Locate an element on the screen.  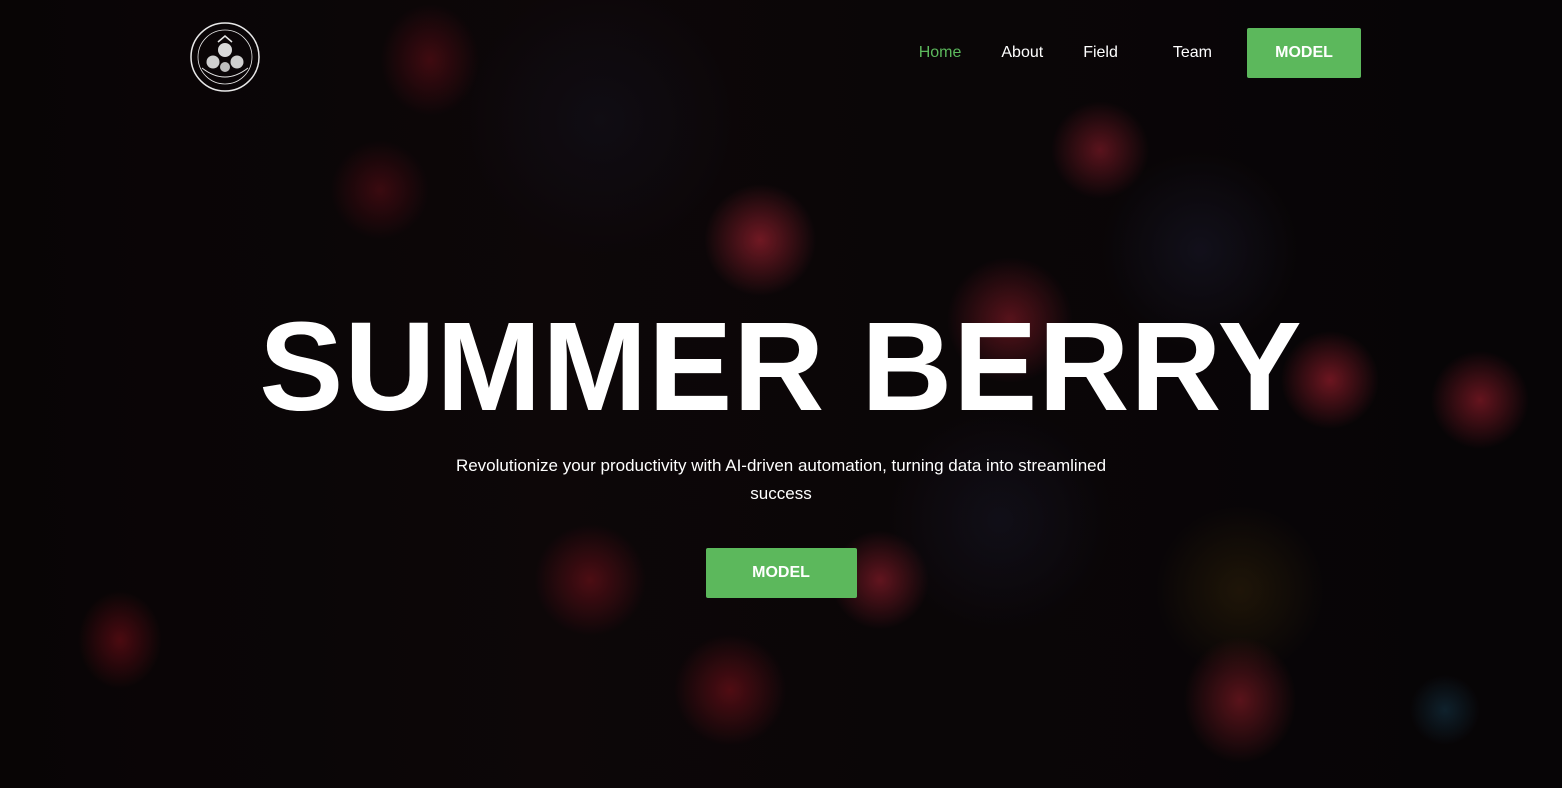
brand-logo is located at coordinates (225, 57).